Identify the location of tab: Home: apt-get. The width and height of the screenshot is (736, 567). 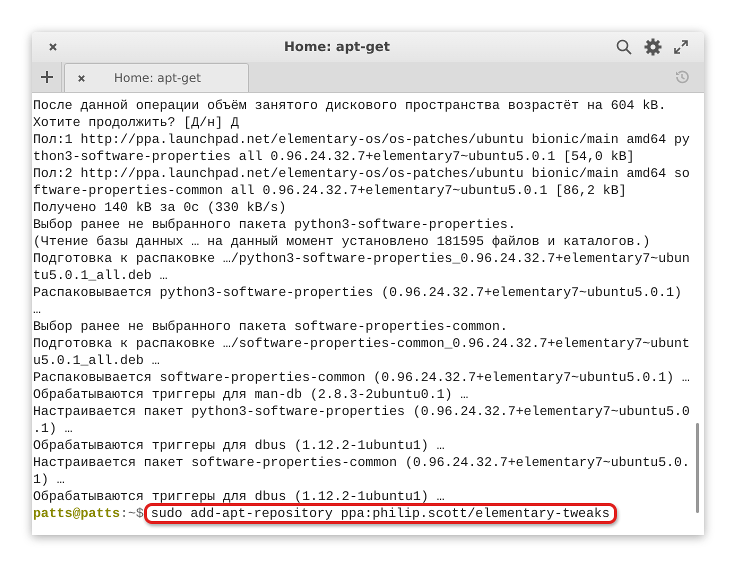
(156, 77).